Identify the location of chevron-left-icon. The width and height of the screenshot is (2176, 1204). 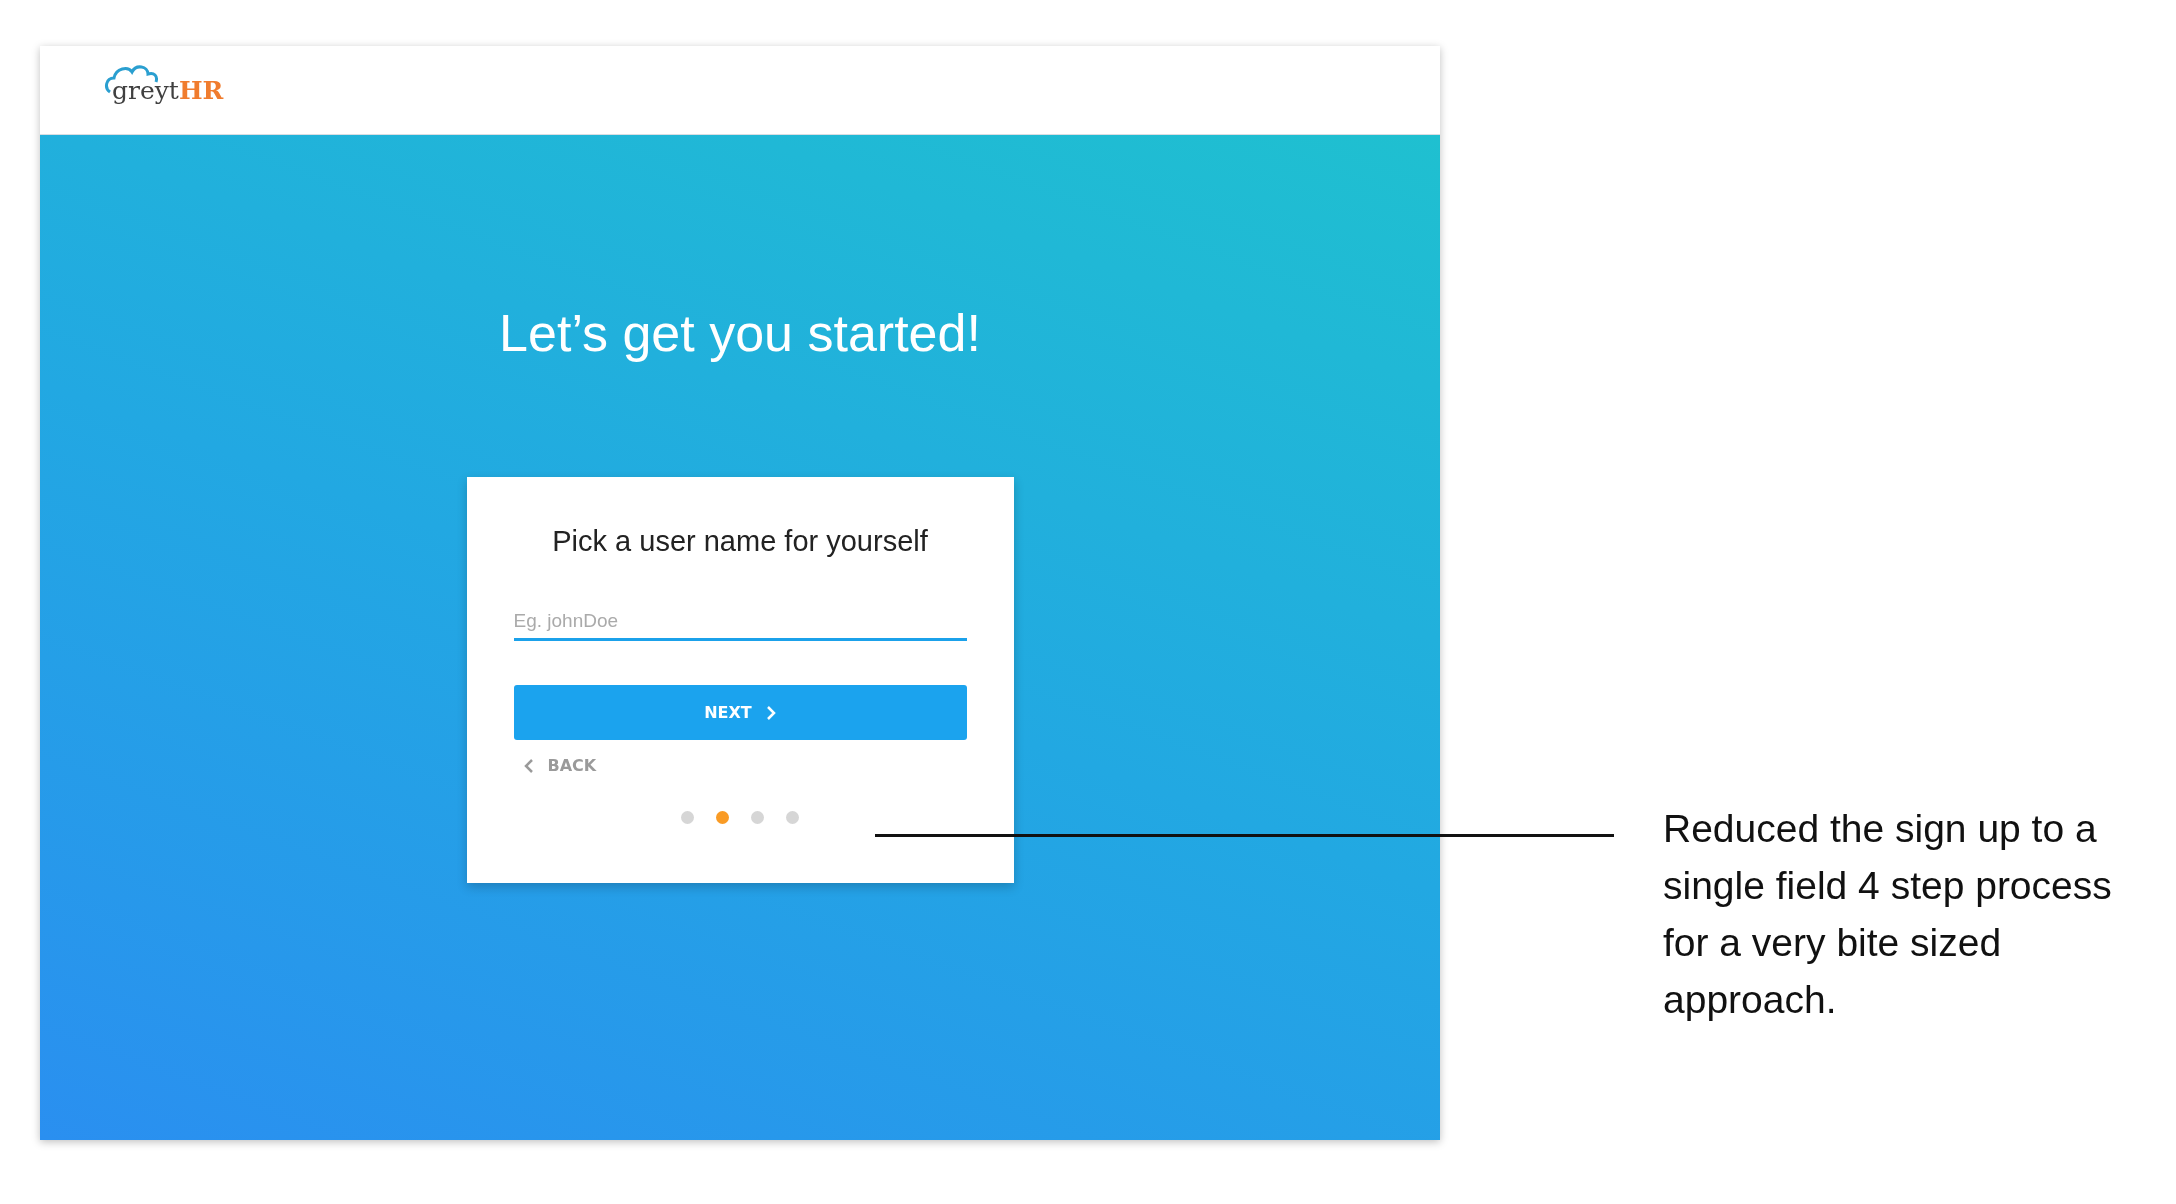
(528, 765).